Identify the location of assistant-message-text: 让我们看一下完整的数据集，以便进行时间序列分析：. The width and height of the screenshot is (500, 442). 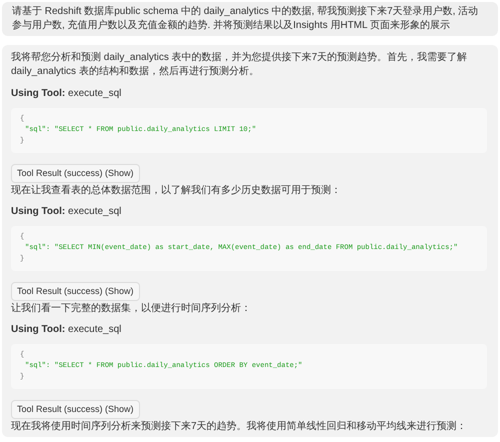
(131, 309).